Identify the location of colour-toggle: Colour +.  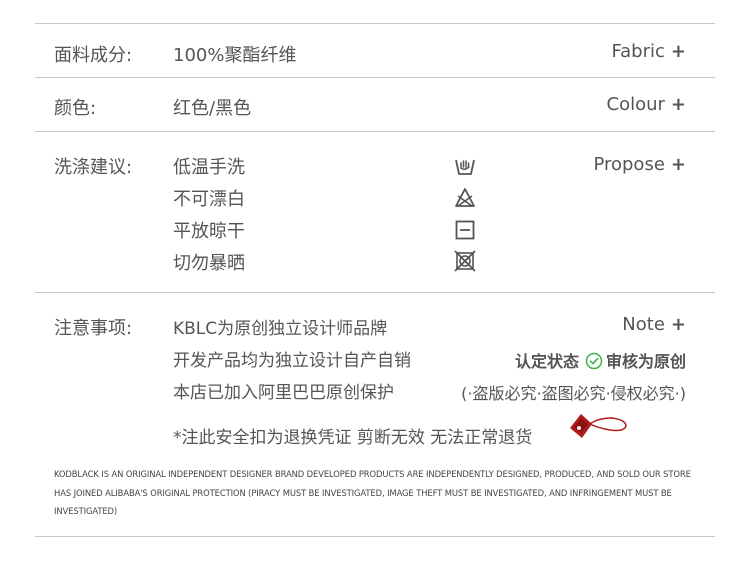
(647, 104).